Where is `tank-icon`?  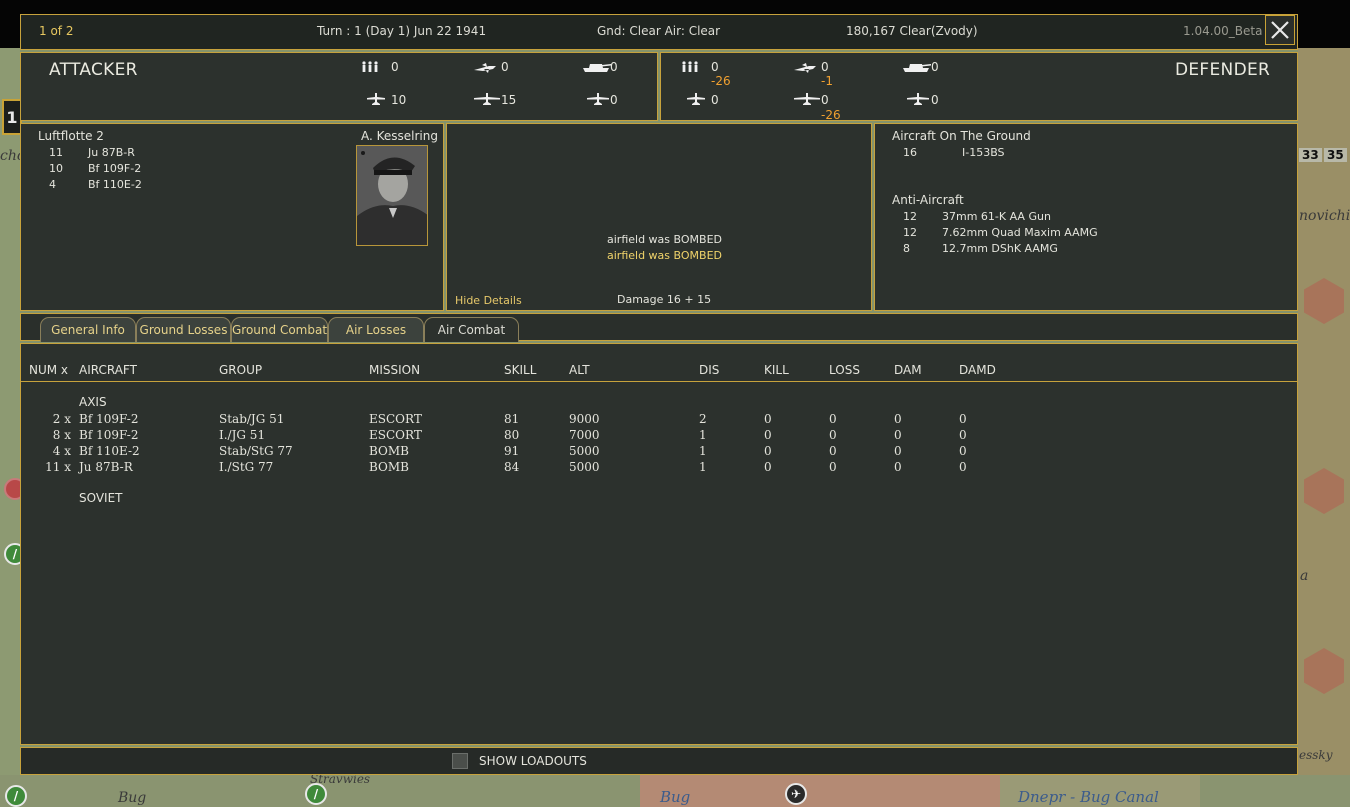
tank-icon is located at coordinates (917, 68).